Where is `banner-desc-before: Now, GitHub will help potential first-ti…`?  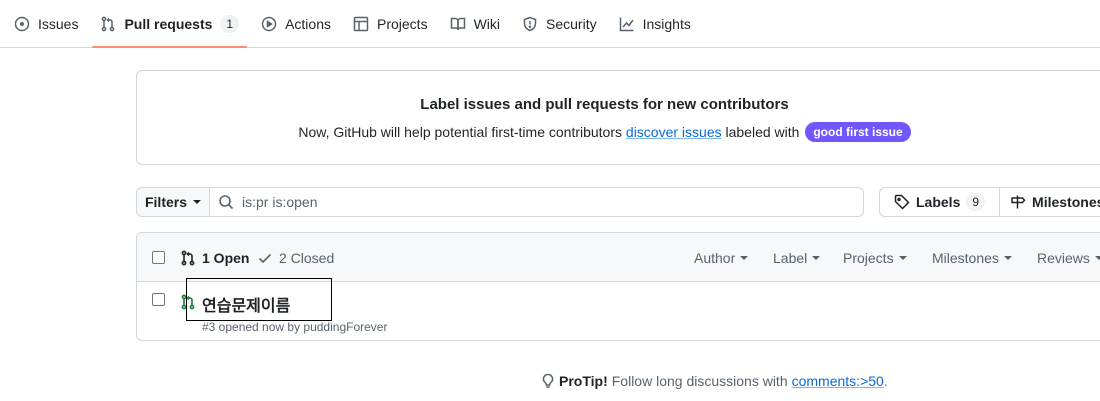 banner-desc-before: Now, GitHub will help potential first-ti… is located at coordinates (460, 132).